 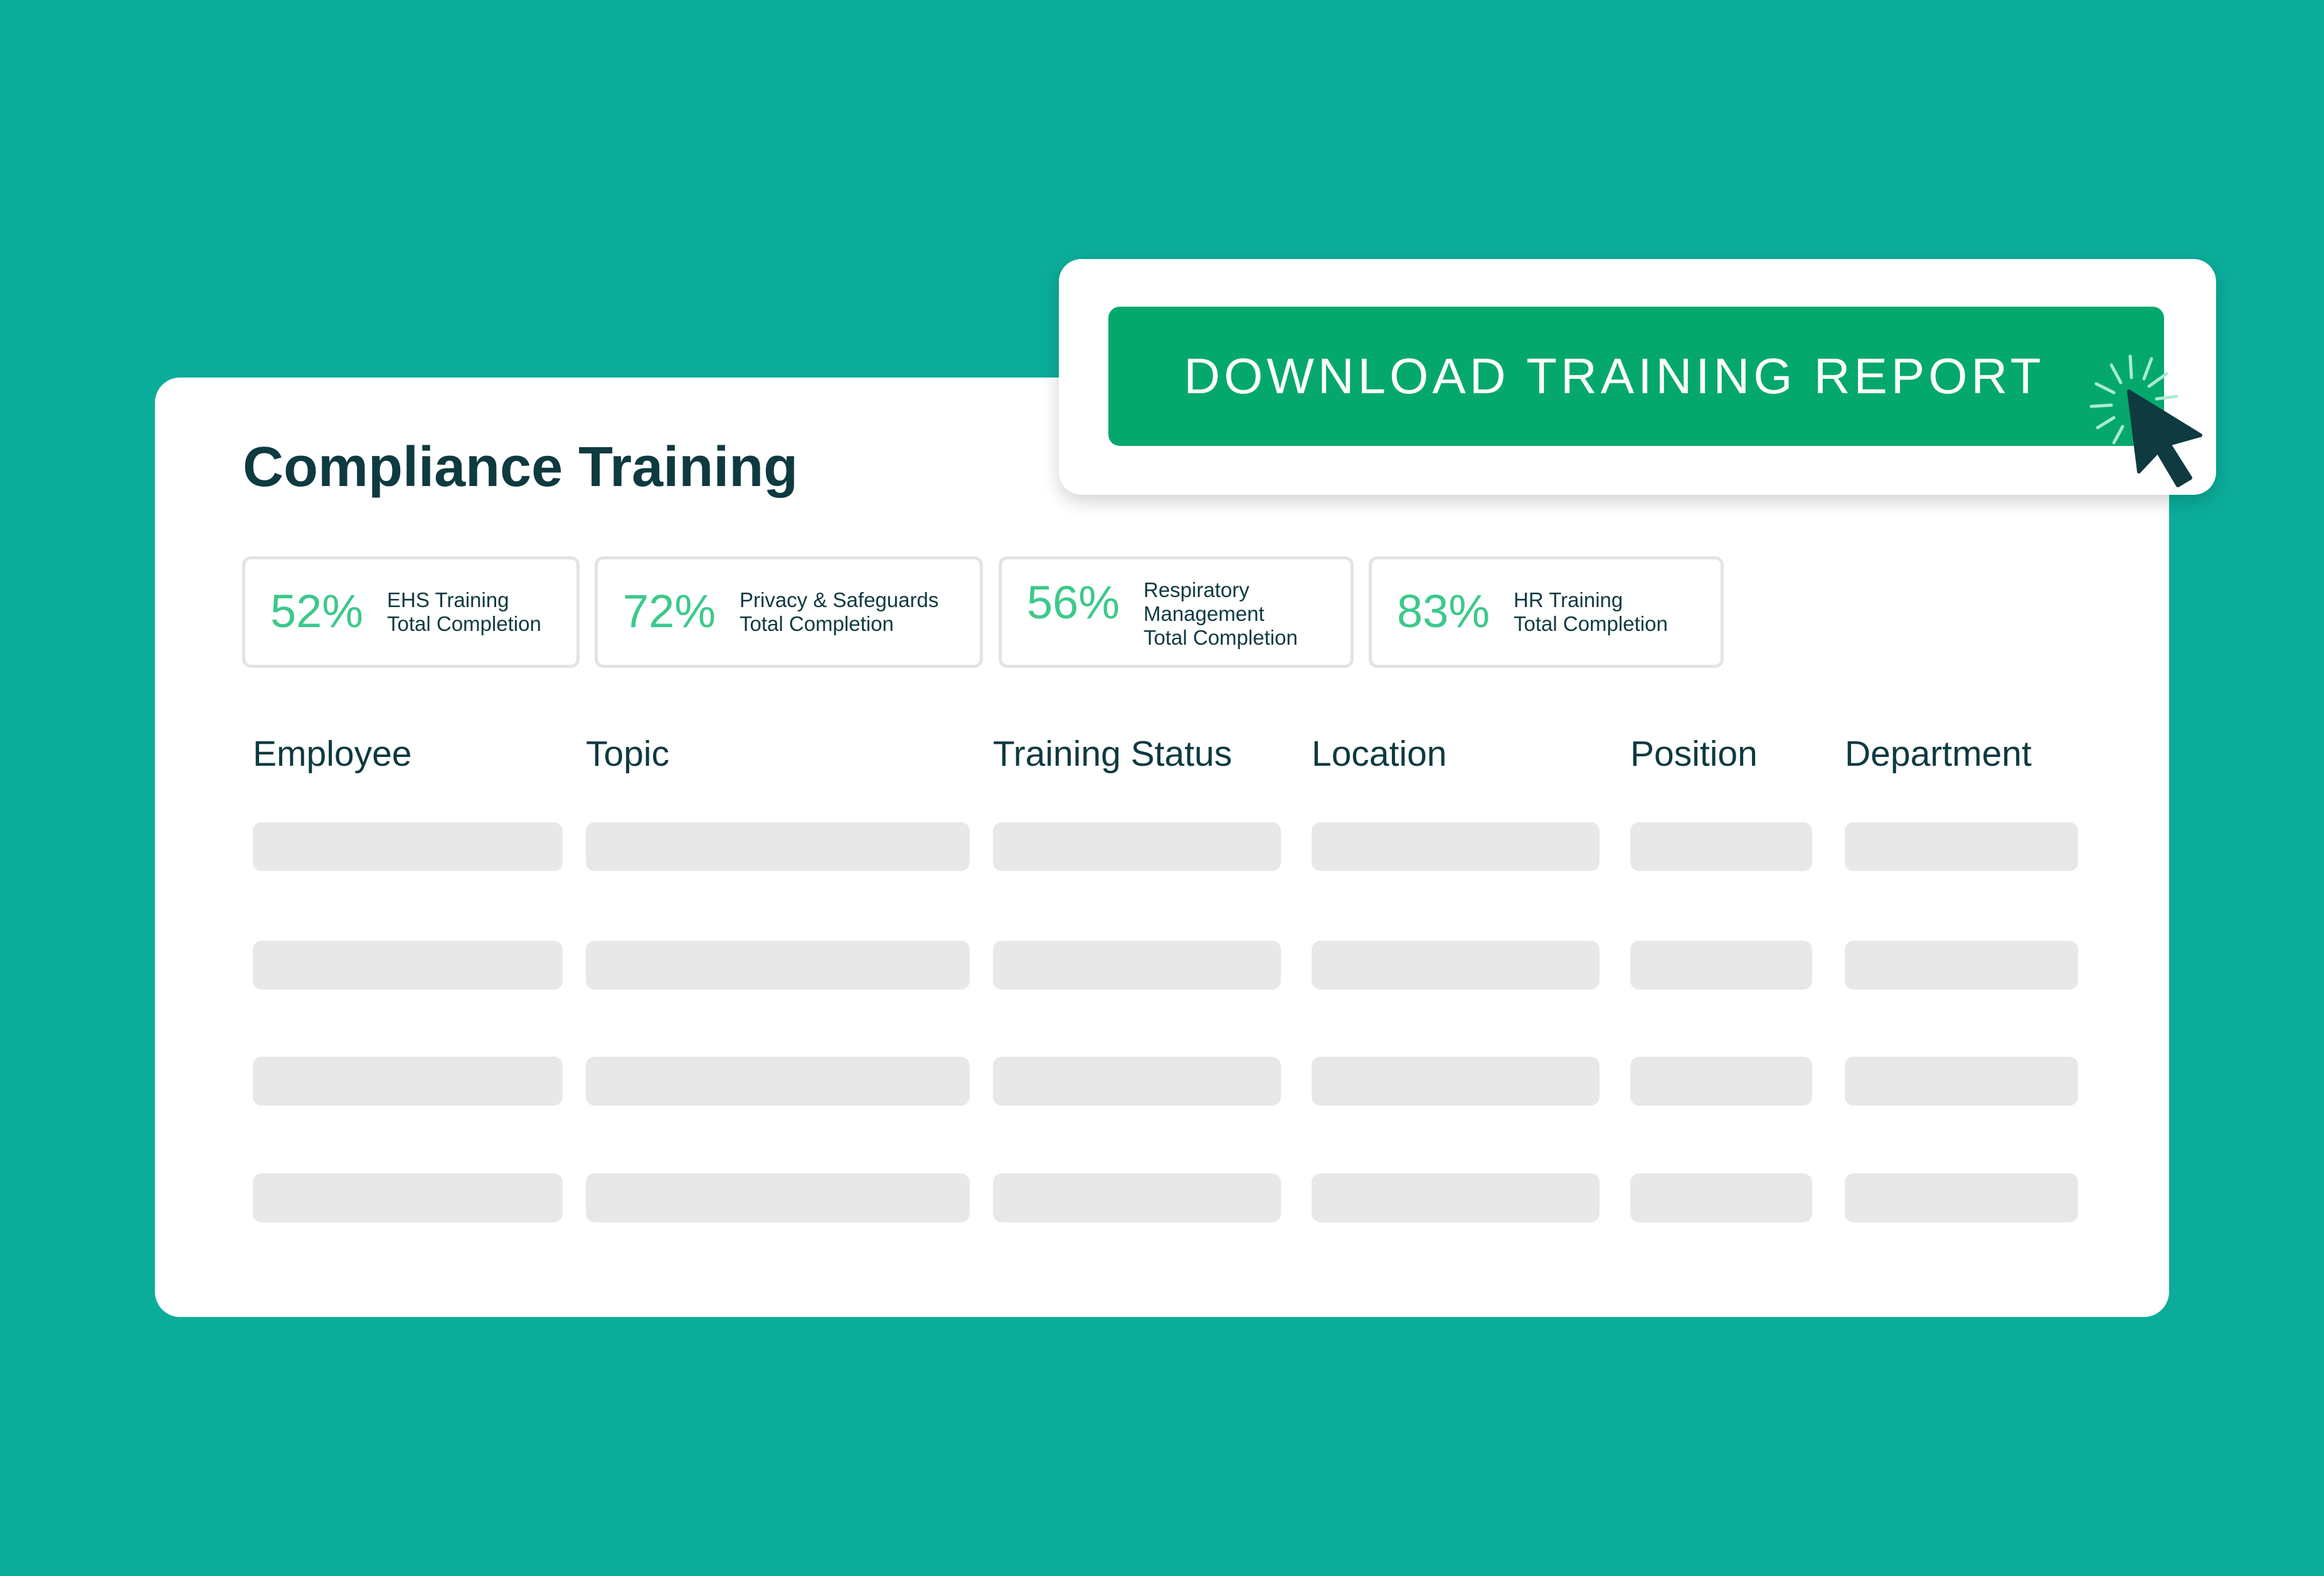 What do you see at coordinates (839, 599) in the screenshot?
I see `stat-label: Privacy & Safeguards` at bounding box center [839, 599].